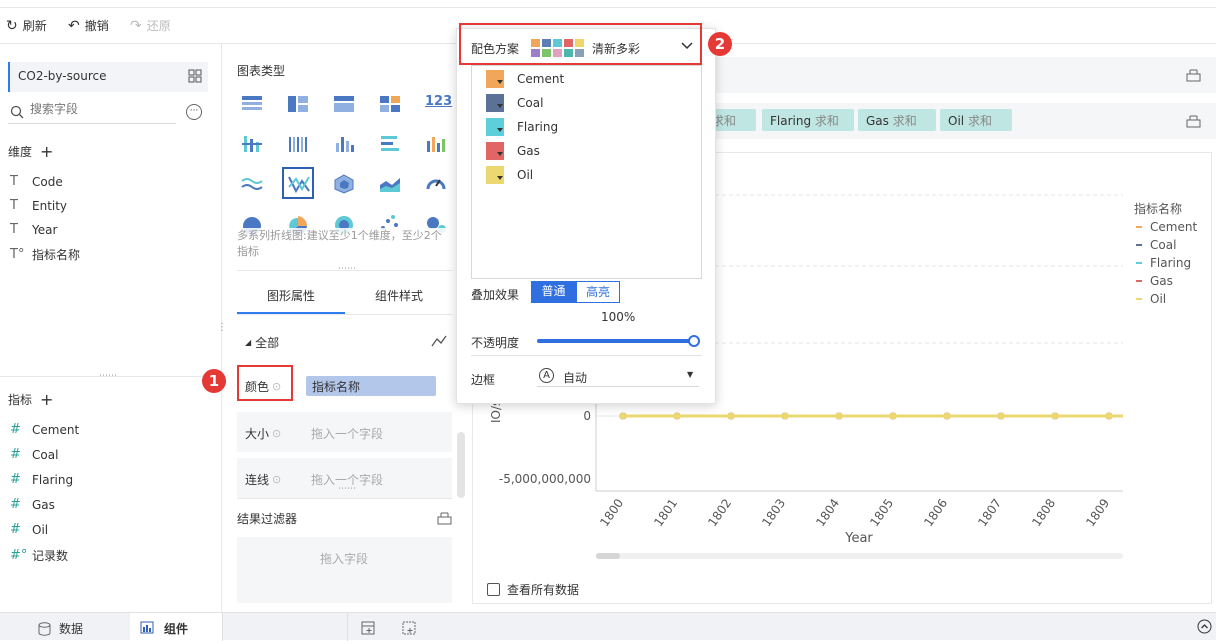  Describe the element at coordinates (368, 628) in the screenshot. I see `add-component-icon` at that location.